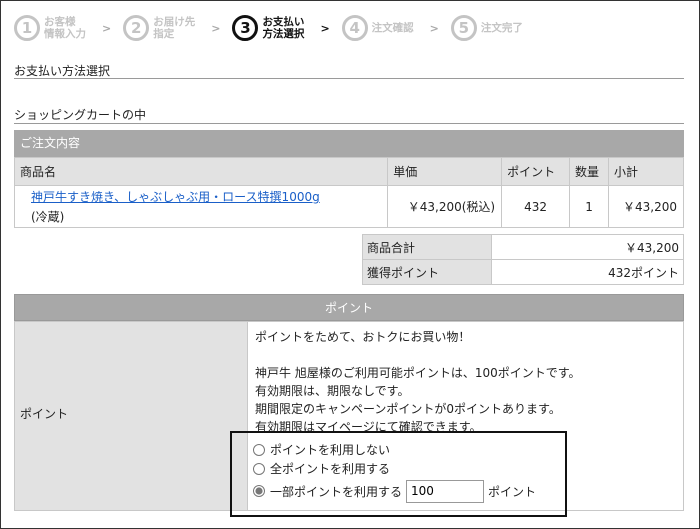 This screenshot has height=529, width=700. I want to click on step-number: 2, so click(136, 28).